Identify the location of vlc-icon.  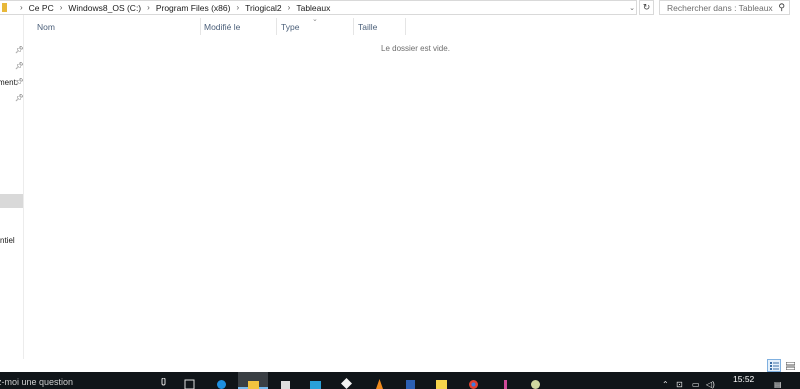
(379, 383).